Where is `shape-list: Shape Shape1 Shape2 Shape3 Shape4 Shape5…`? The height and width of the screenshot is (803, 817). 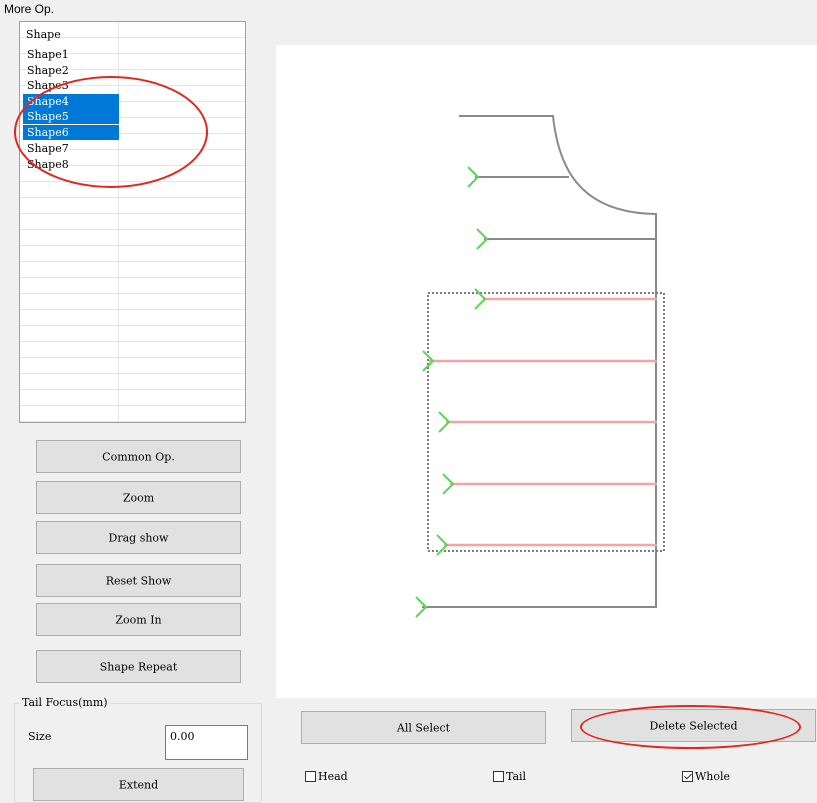
shape-list: Shape Shape1 Shape2 Shape3 Shape4 Shape5… is located at coordinates (132, 222).